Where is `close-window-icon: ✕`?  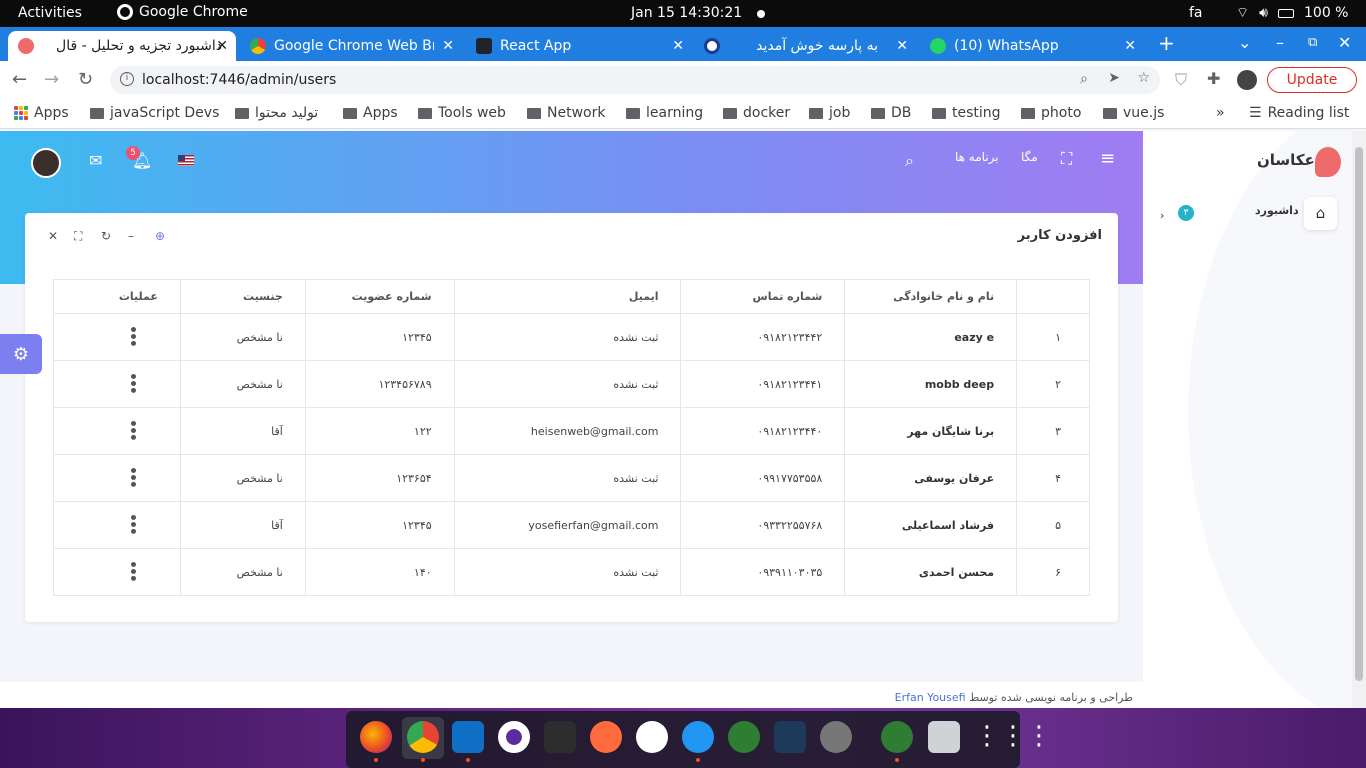 close-window-icon: ✕ is located at coordinates (1344, 42).